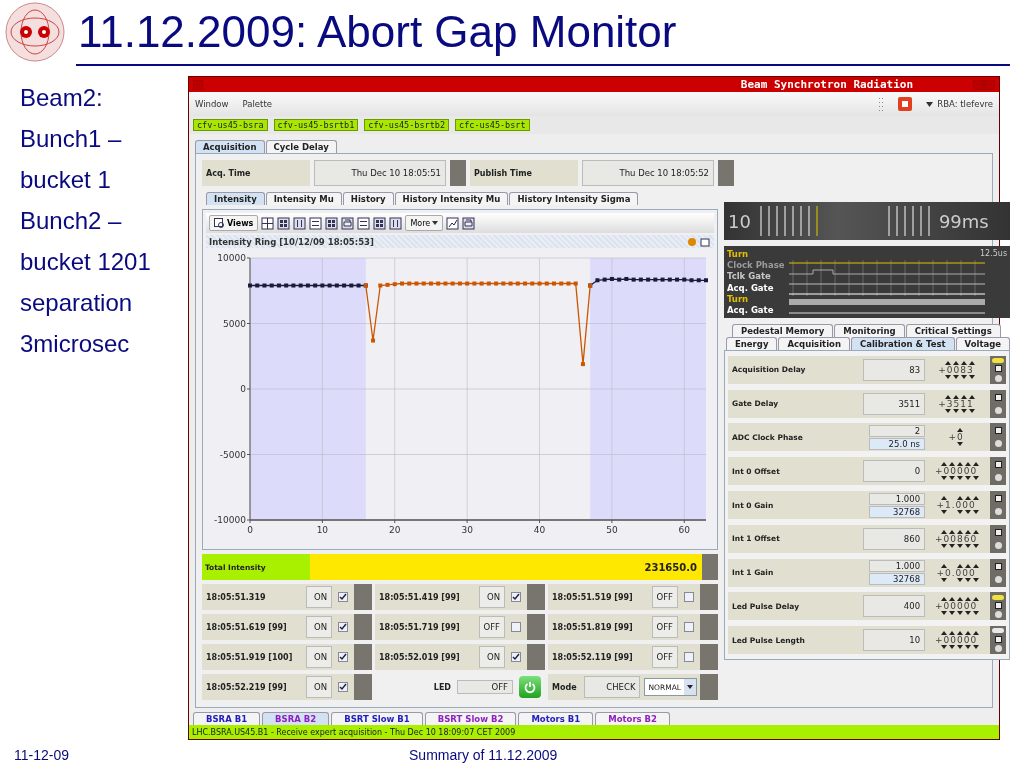  What do you see at coordinates (230, 125) in the screenshot?
I see `device-tag: cfv-us45-bsra` at bounding box center [230, 125].